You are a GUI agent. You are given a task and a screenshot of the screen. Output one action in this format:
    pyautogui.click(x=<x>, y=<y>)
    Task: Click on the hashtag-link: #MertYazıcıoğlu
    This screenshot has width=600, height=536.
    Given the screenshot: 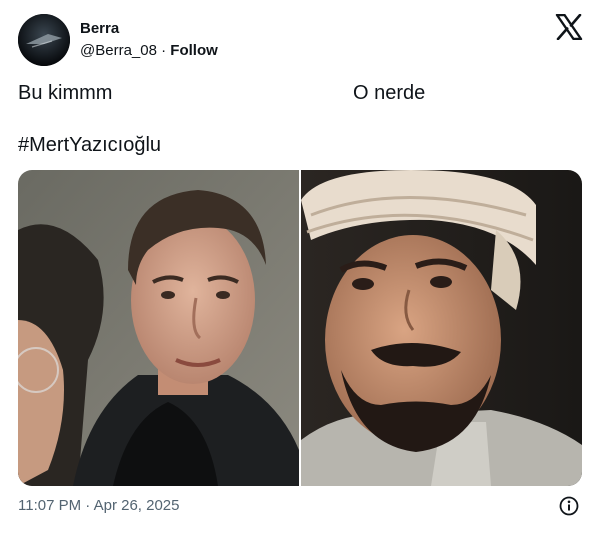 What is the action you would take?
    pyautogui.click(x=89, y=145)
    